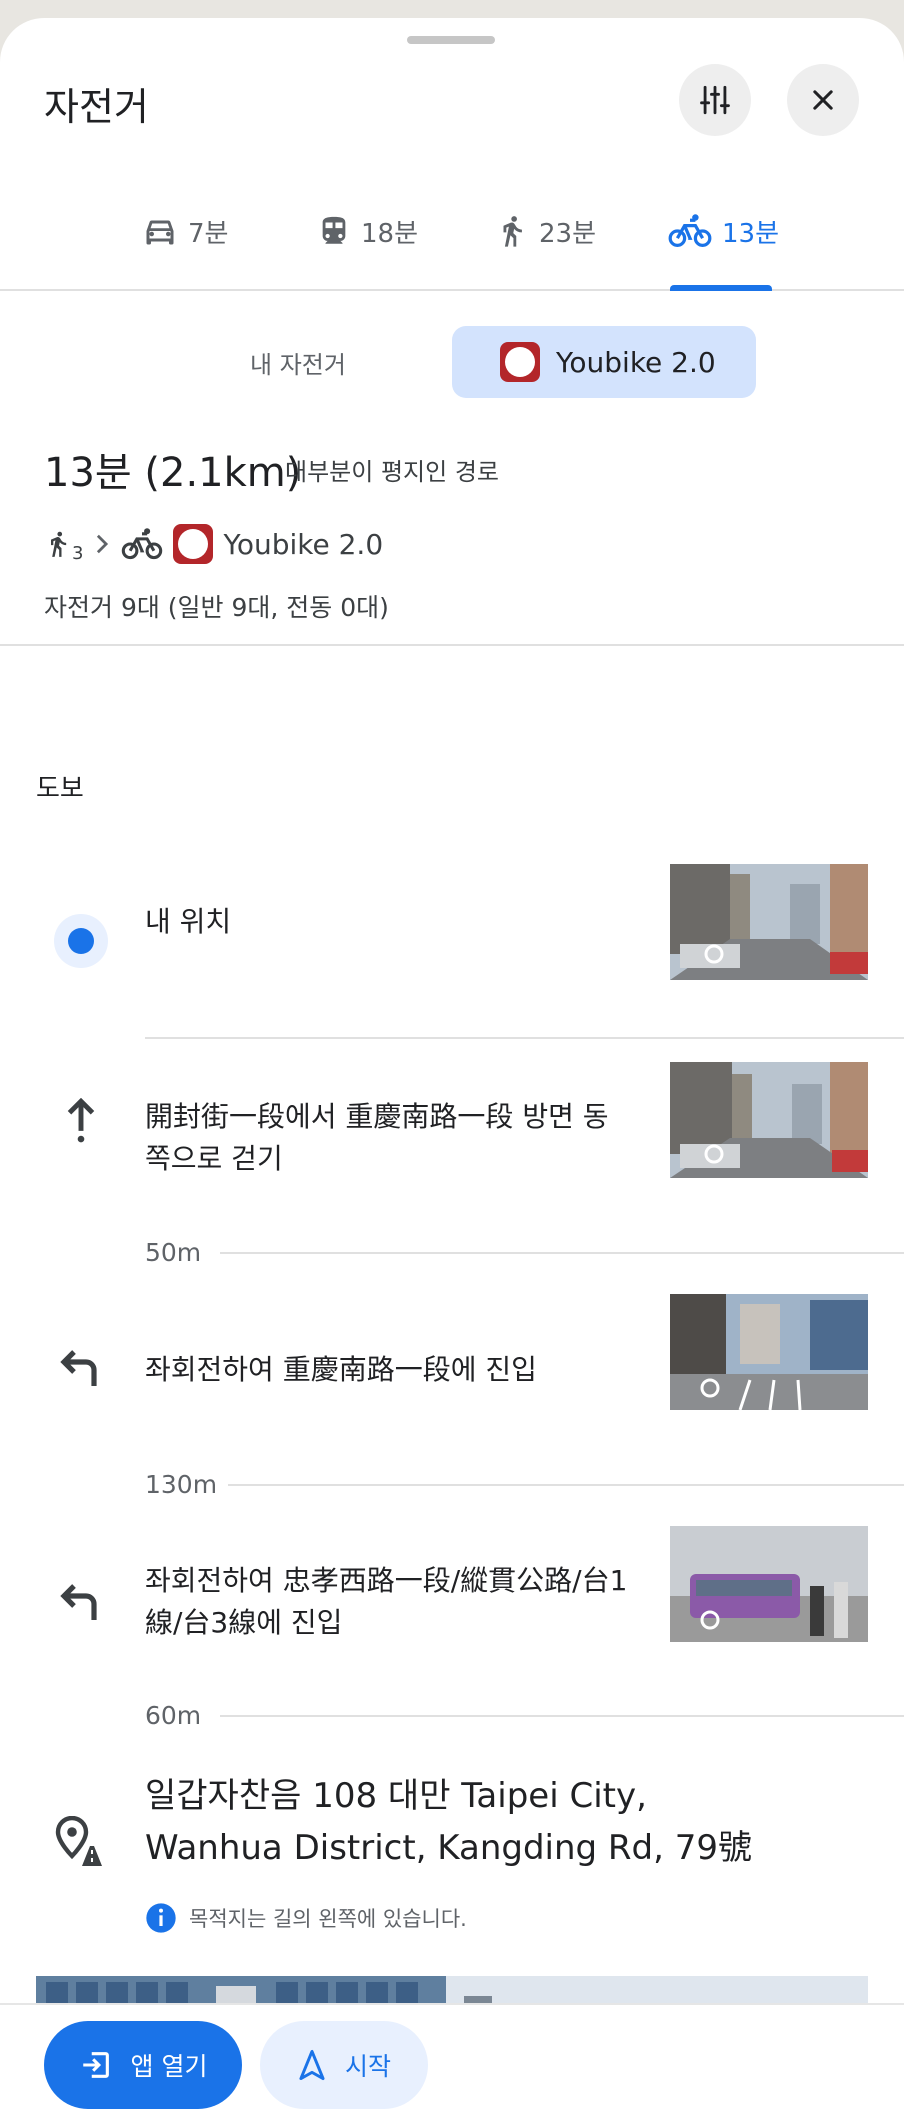  What do you see at coordinates (451, 40) in the screenshot?
I see `drag-handle` at bounding box center [451, 40].